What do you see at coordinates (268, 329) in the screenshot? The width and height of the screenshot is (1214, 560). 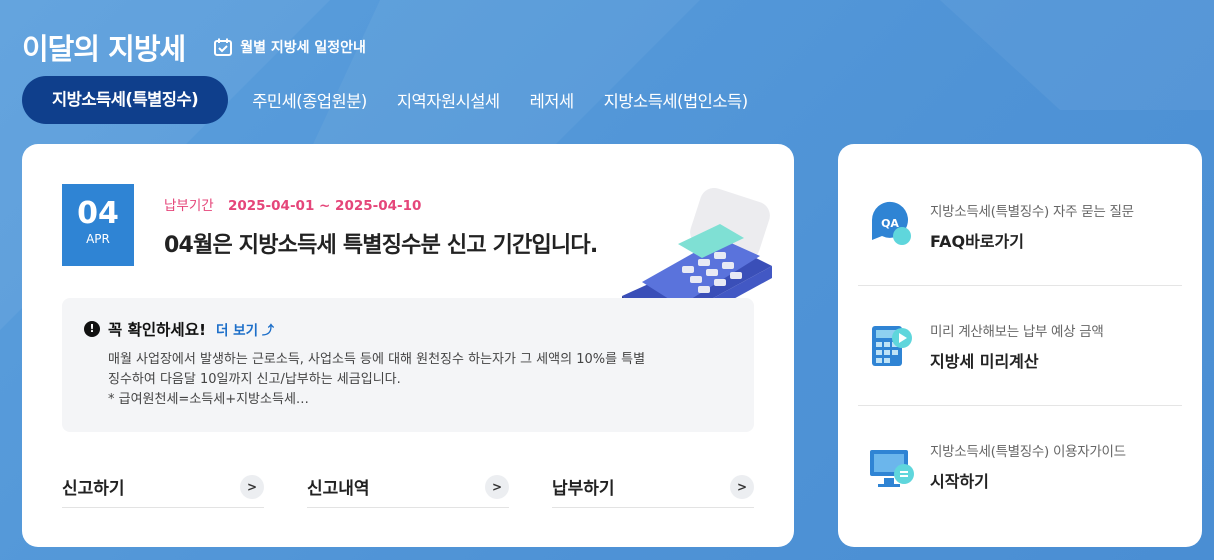 I see `arrow-icon: ⤴` at bounding box center [268, 329].